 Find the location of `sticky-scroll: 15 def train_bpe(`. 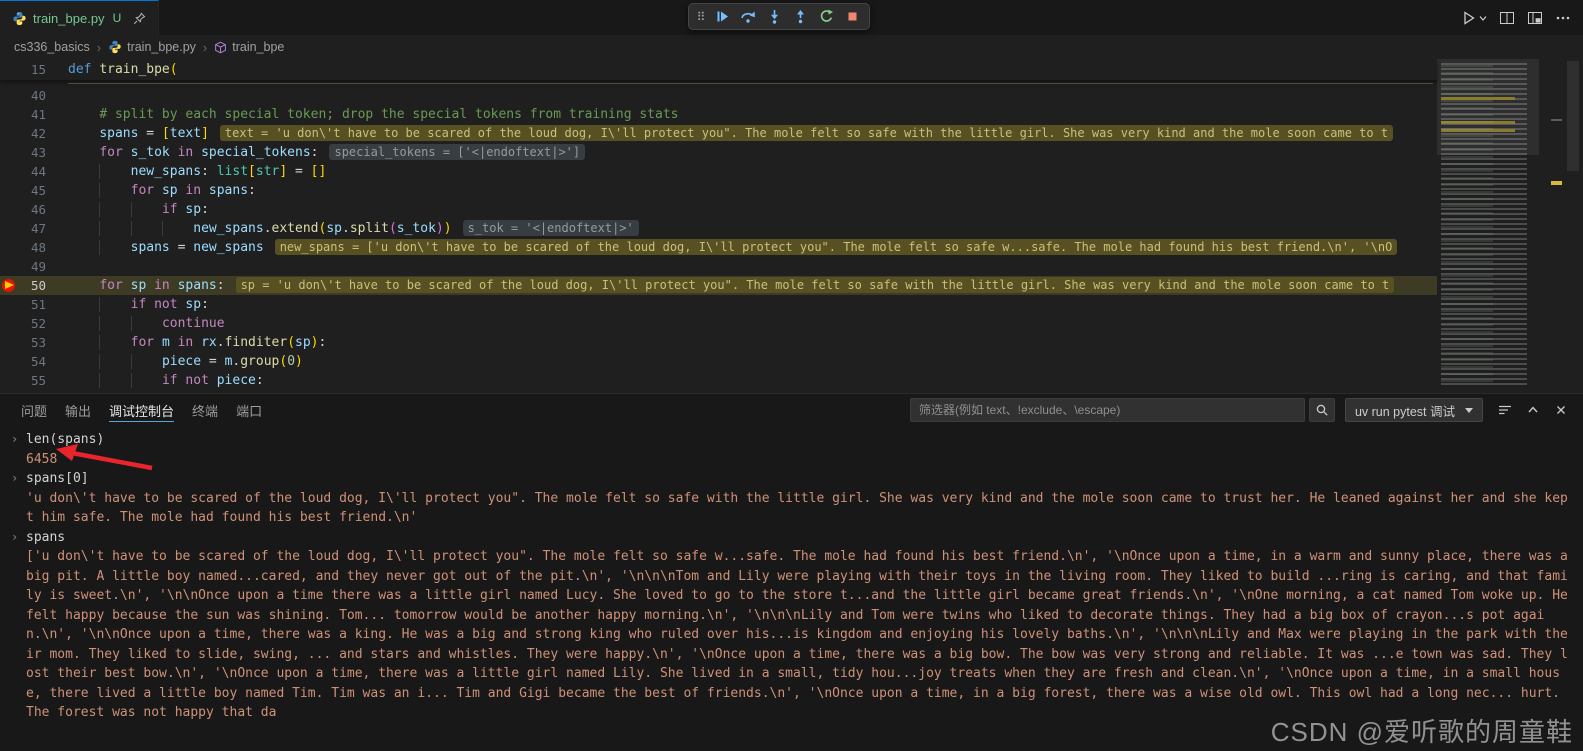

sticky-scroll: 15 def train_bpe( is located at coordinates (718, 69).